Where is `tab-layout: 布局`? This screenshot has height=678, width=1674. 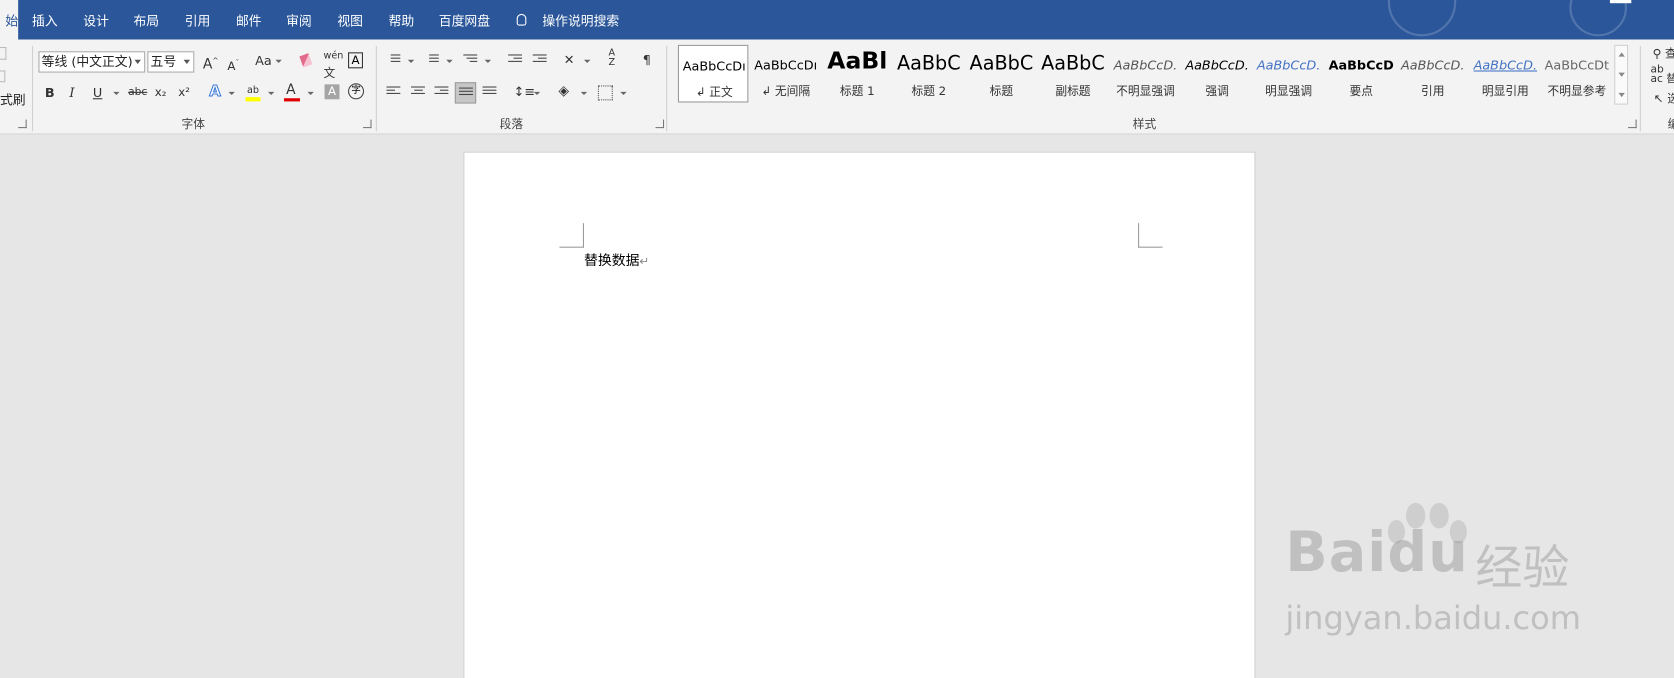 tab-layout: 布局 is located at coordinates (146, 20).